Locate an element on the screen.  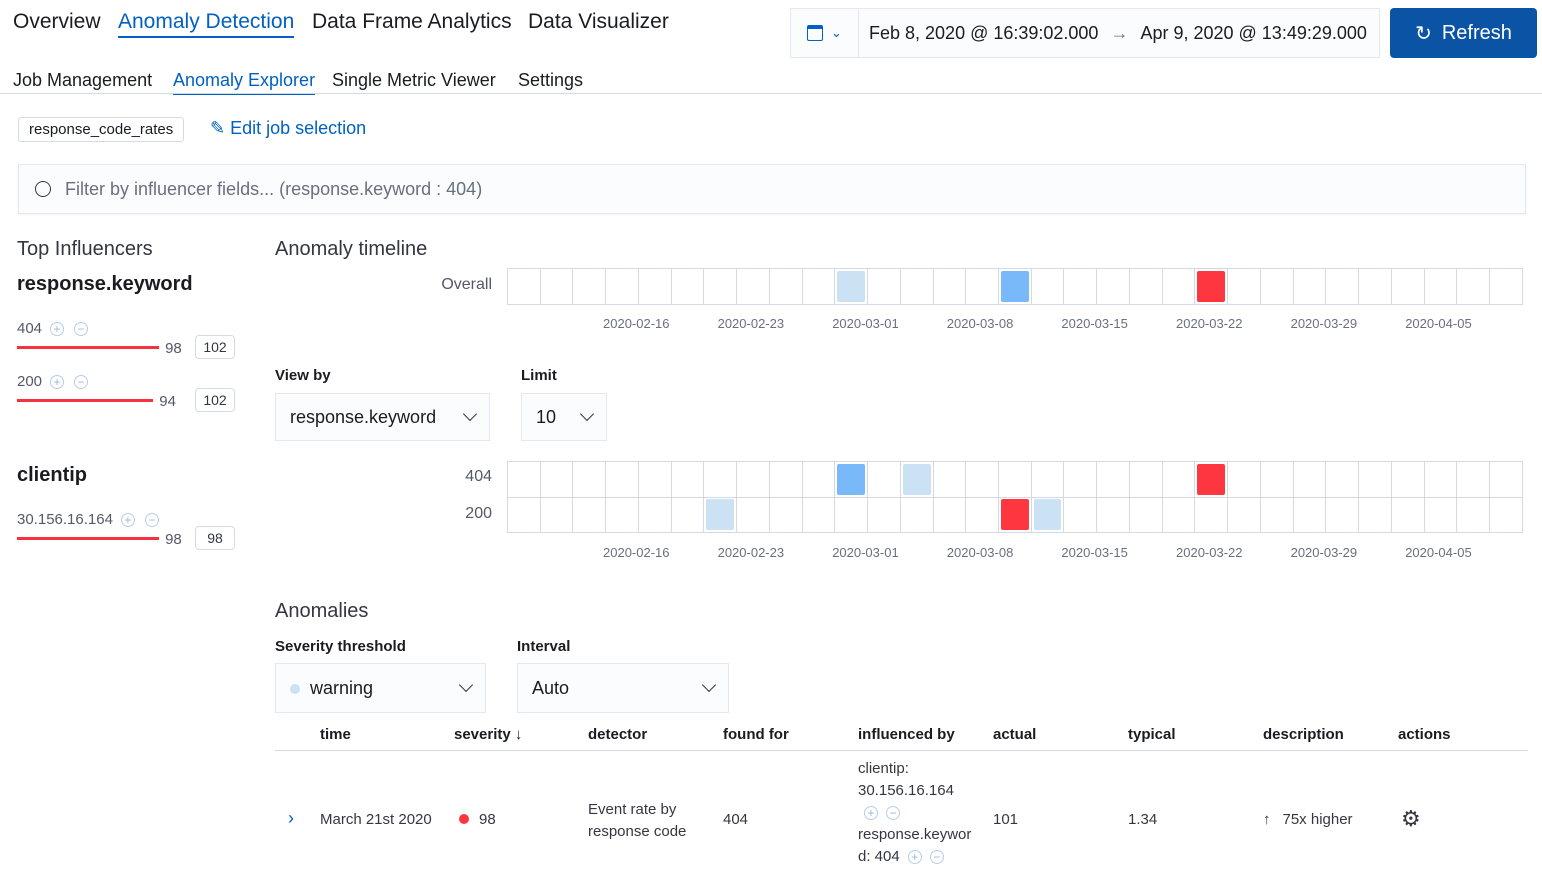
tab-settings: Settings is located at coordinates (550, 80).